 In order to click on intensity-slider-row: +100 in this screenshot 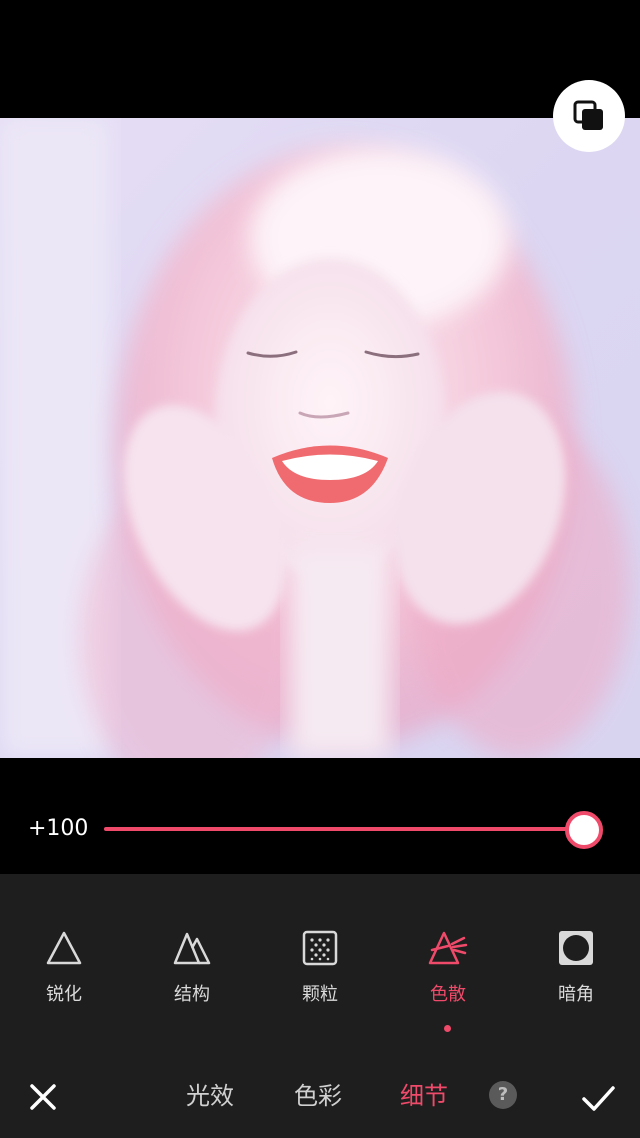, I will do `click(320, 830)`.